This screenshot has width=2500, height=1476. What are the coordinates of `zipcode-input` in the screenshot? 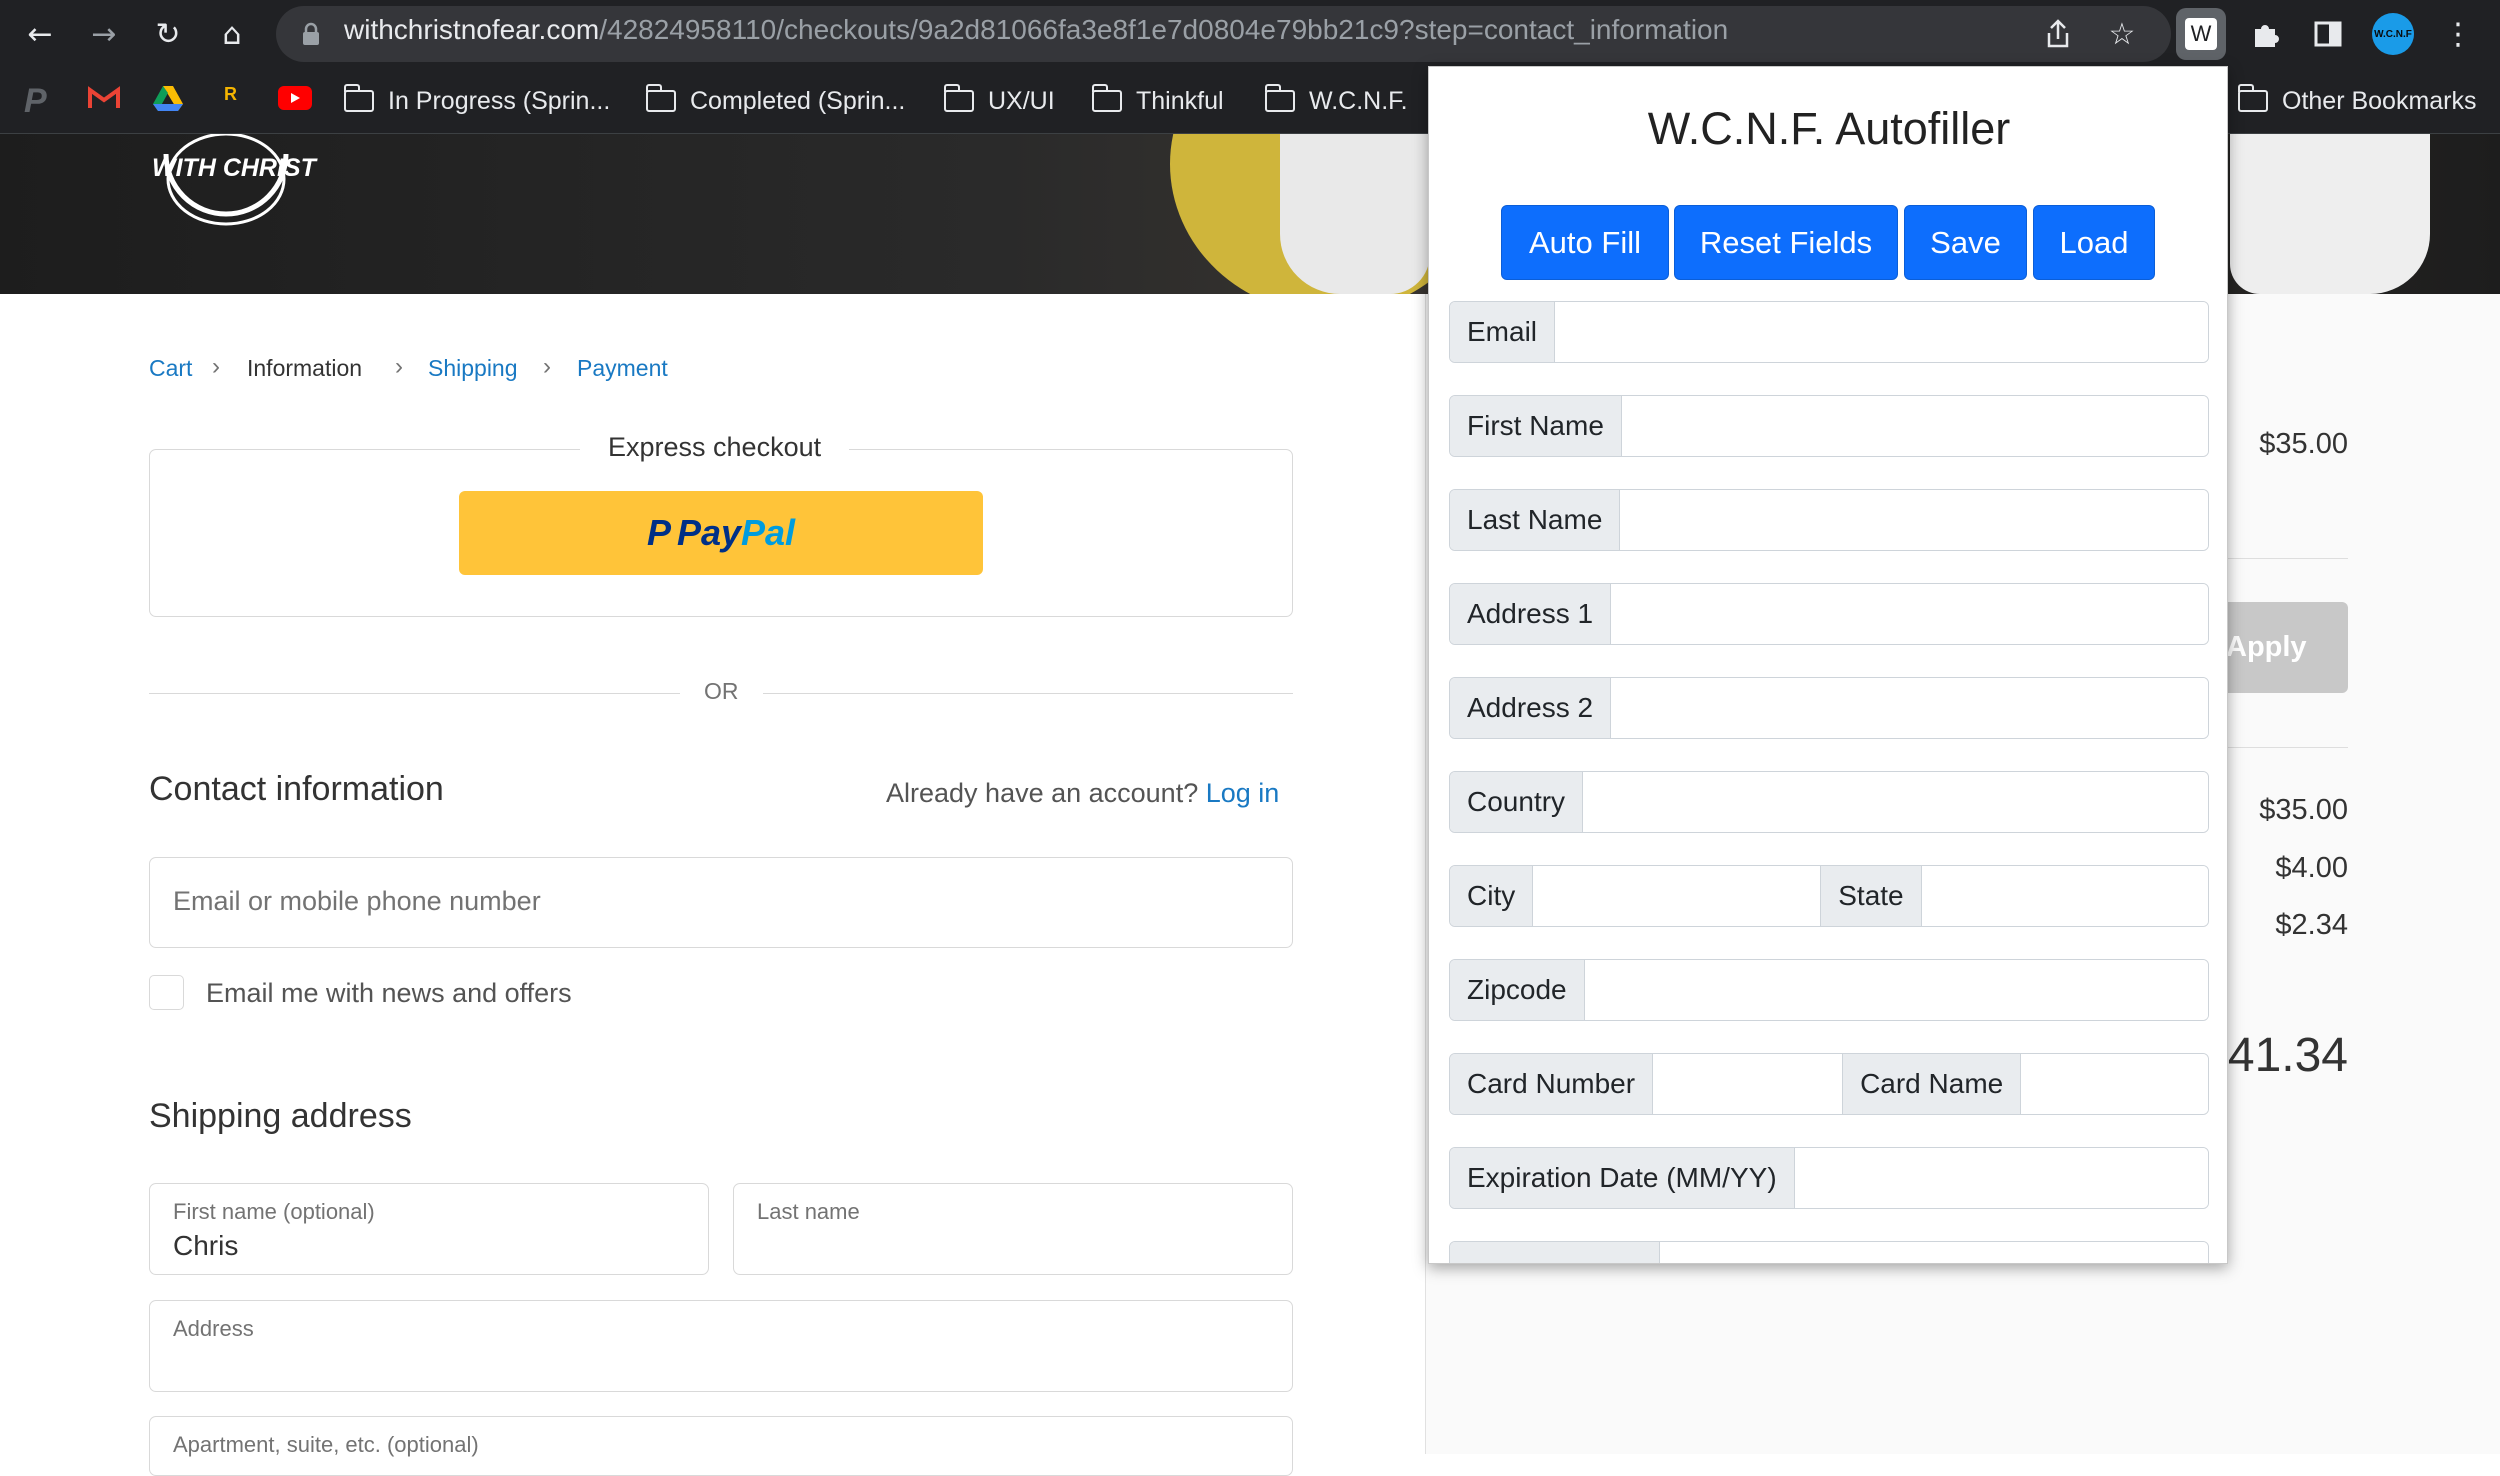 It's located at (1896, 990).